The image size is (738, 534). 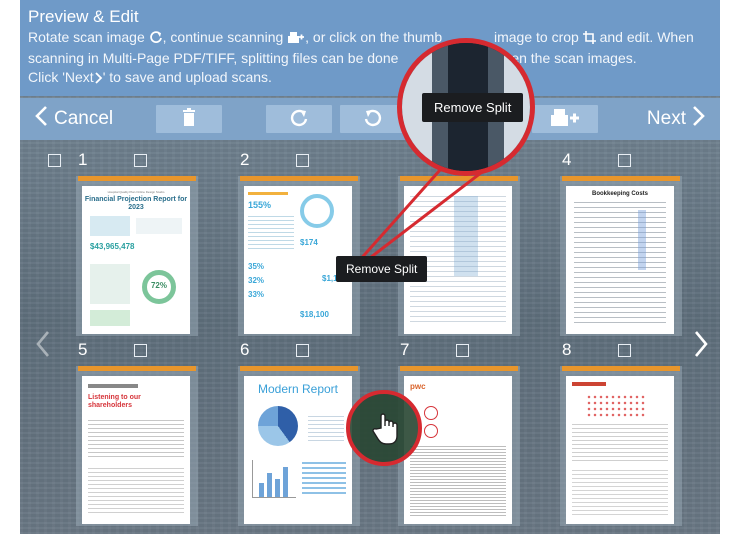 I want to click on remove-split-tooltip: Remove Split, so click(x=382, y=269).